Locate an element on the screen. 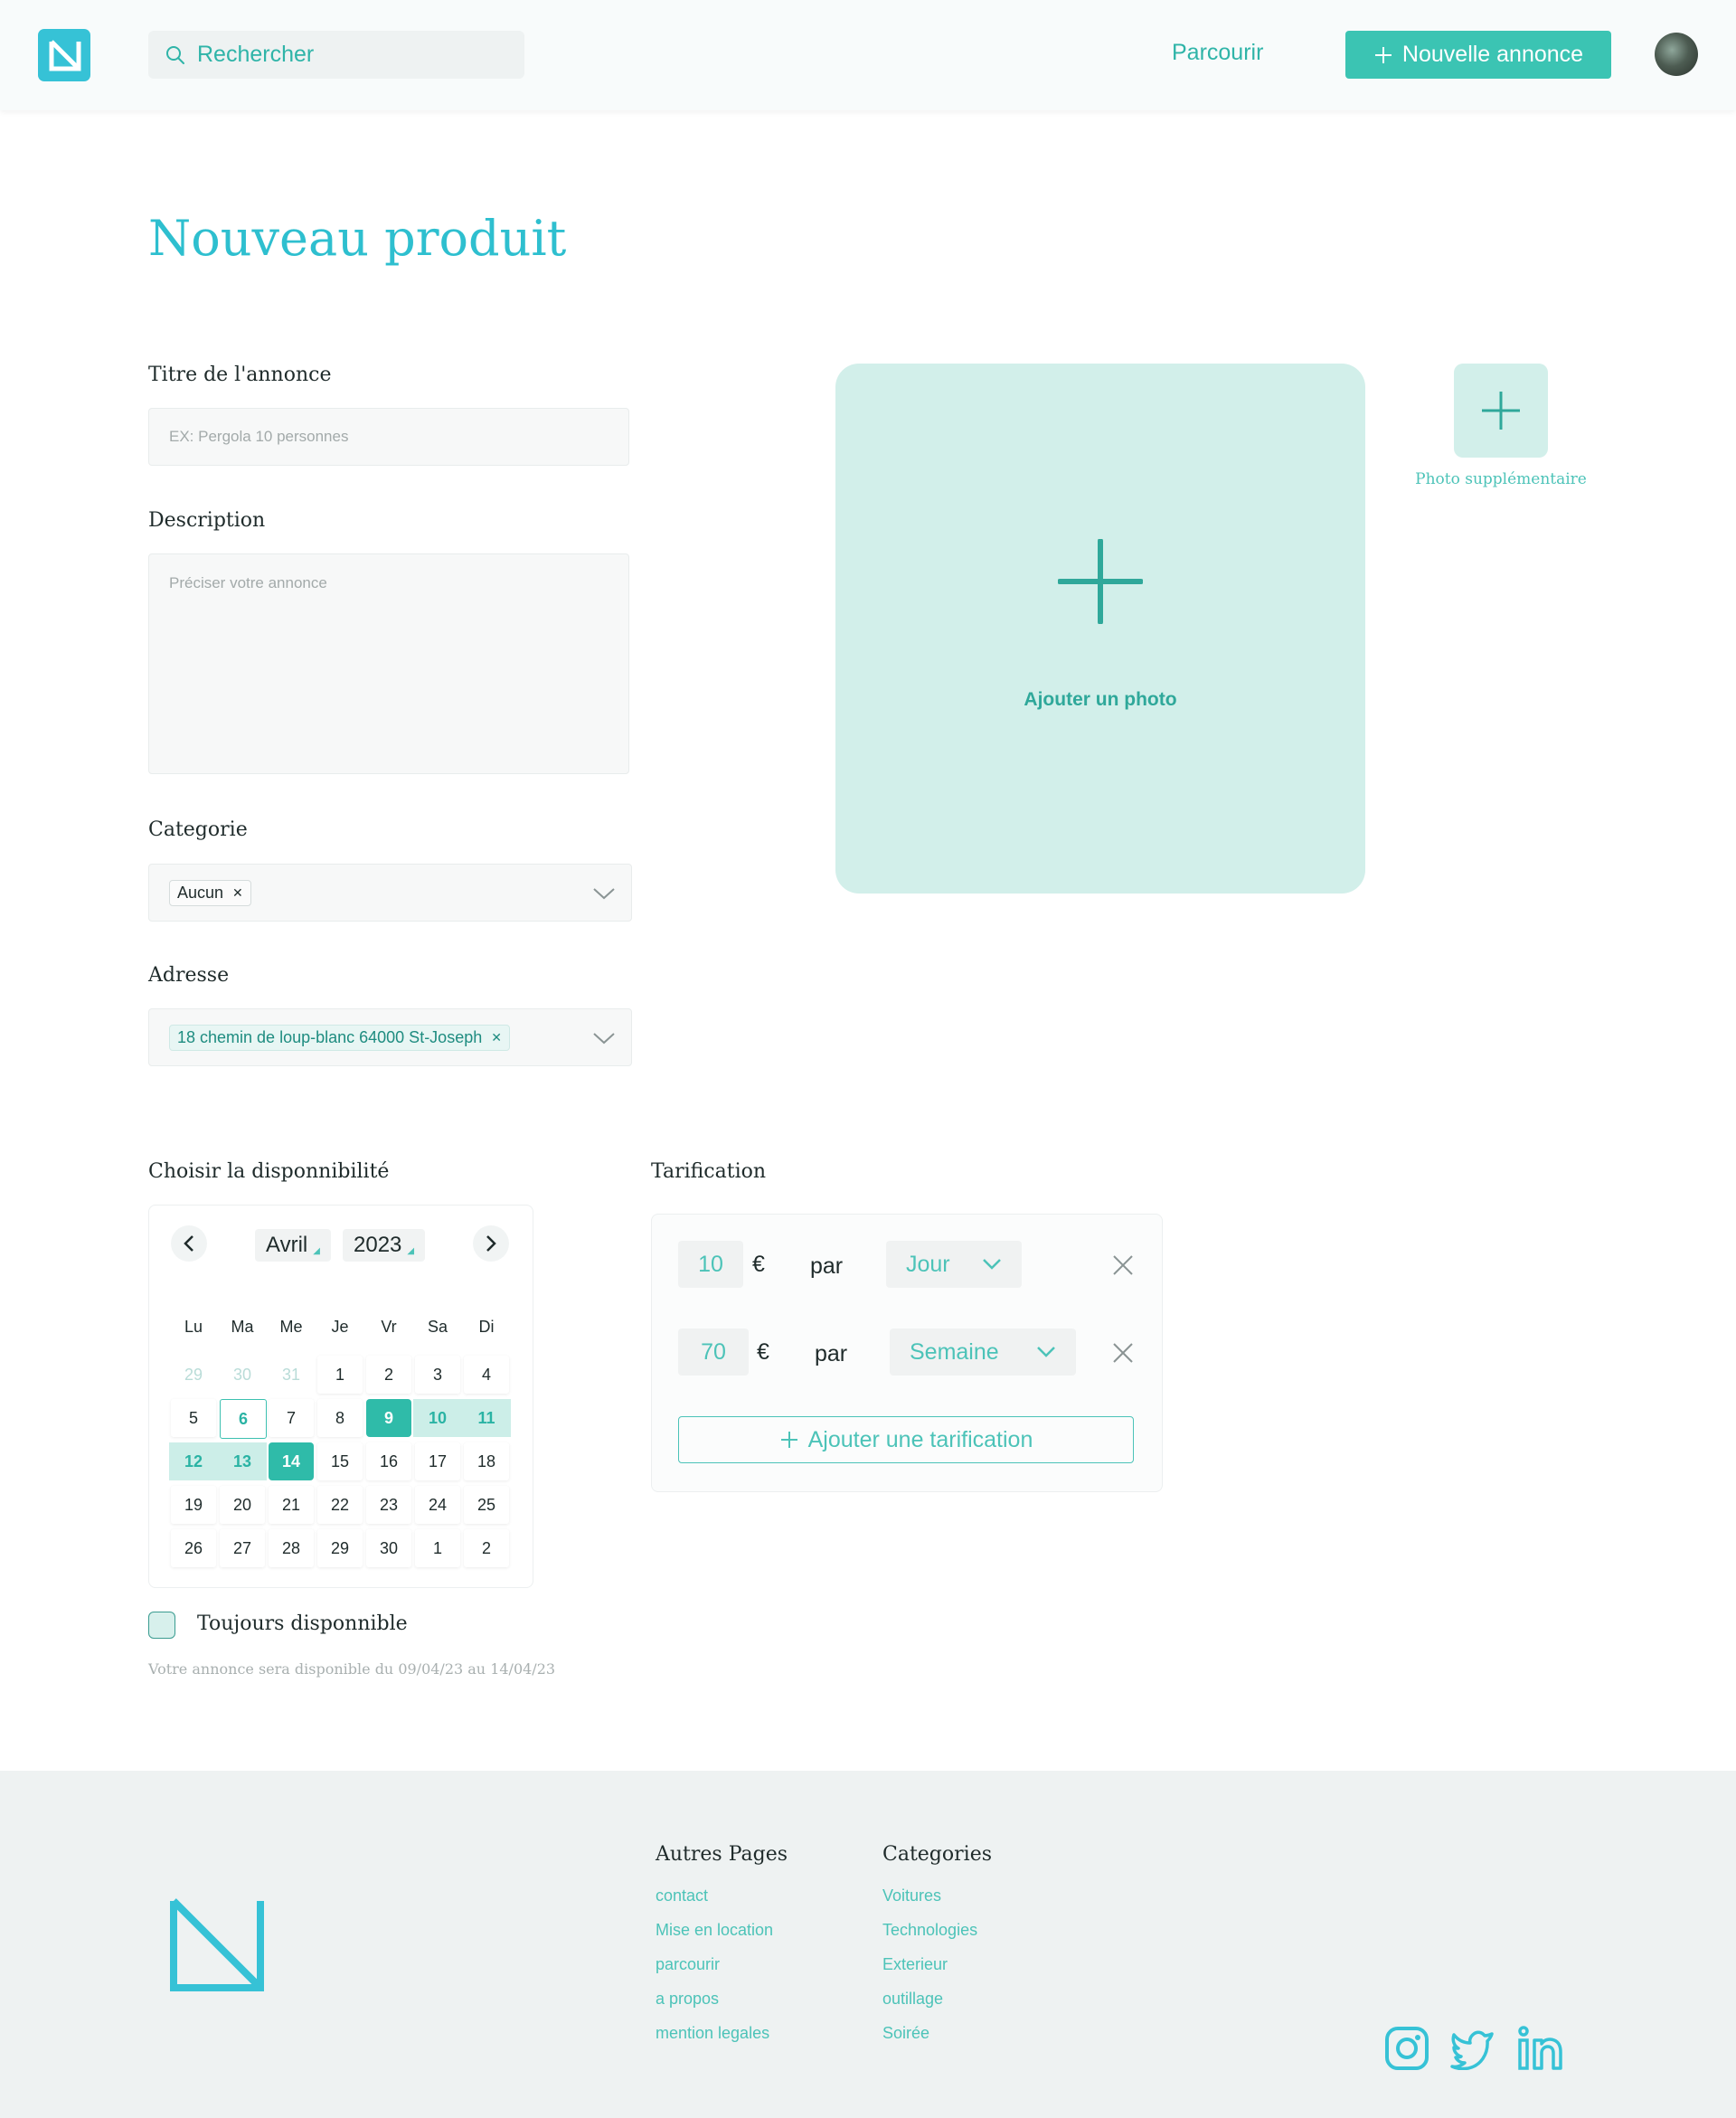 This screenshot has height=2118, width=1736. footer-category-link: outillage is located at coordinates (913, 1999).